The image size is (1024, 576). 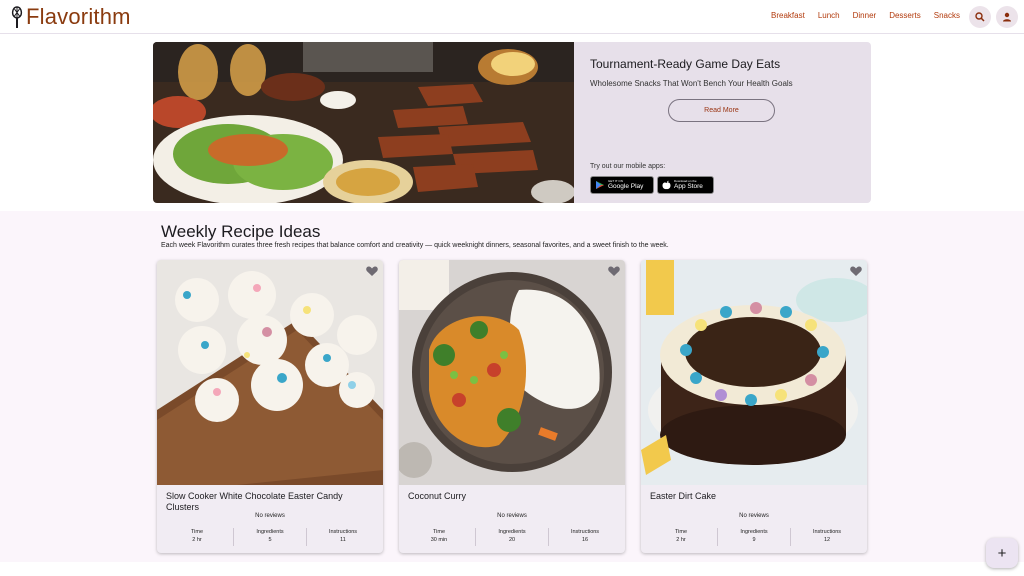 What do you see at coordinates (754, 540) in the screenshot?
I see `stat-value: 9` at bounding box center [754, 540].